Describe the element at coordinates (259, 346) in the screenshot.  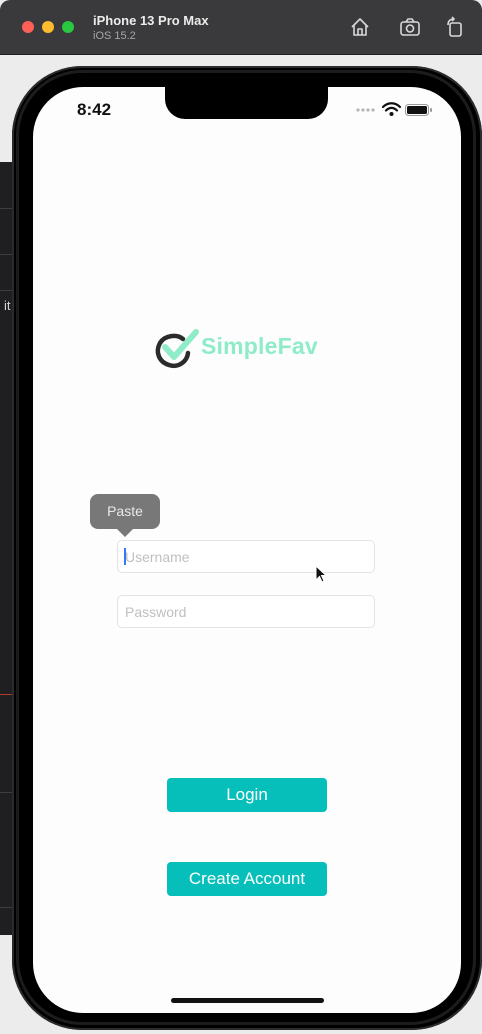
I see `logo-wordmark: SimpleFav` at that location.